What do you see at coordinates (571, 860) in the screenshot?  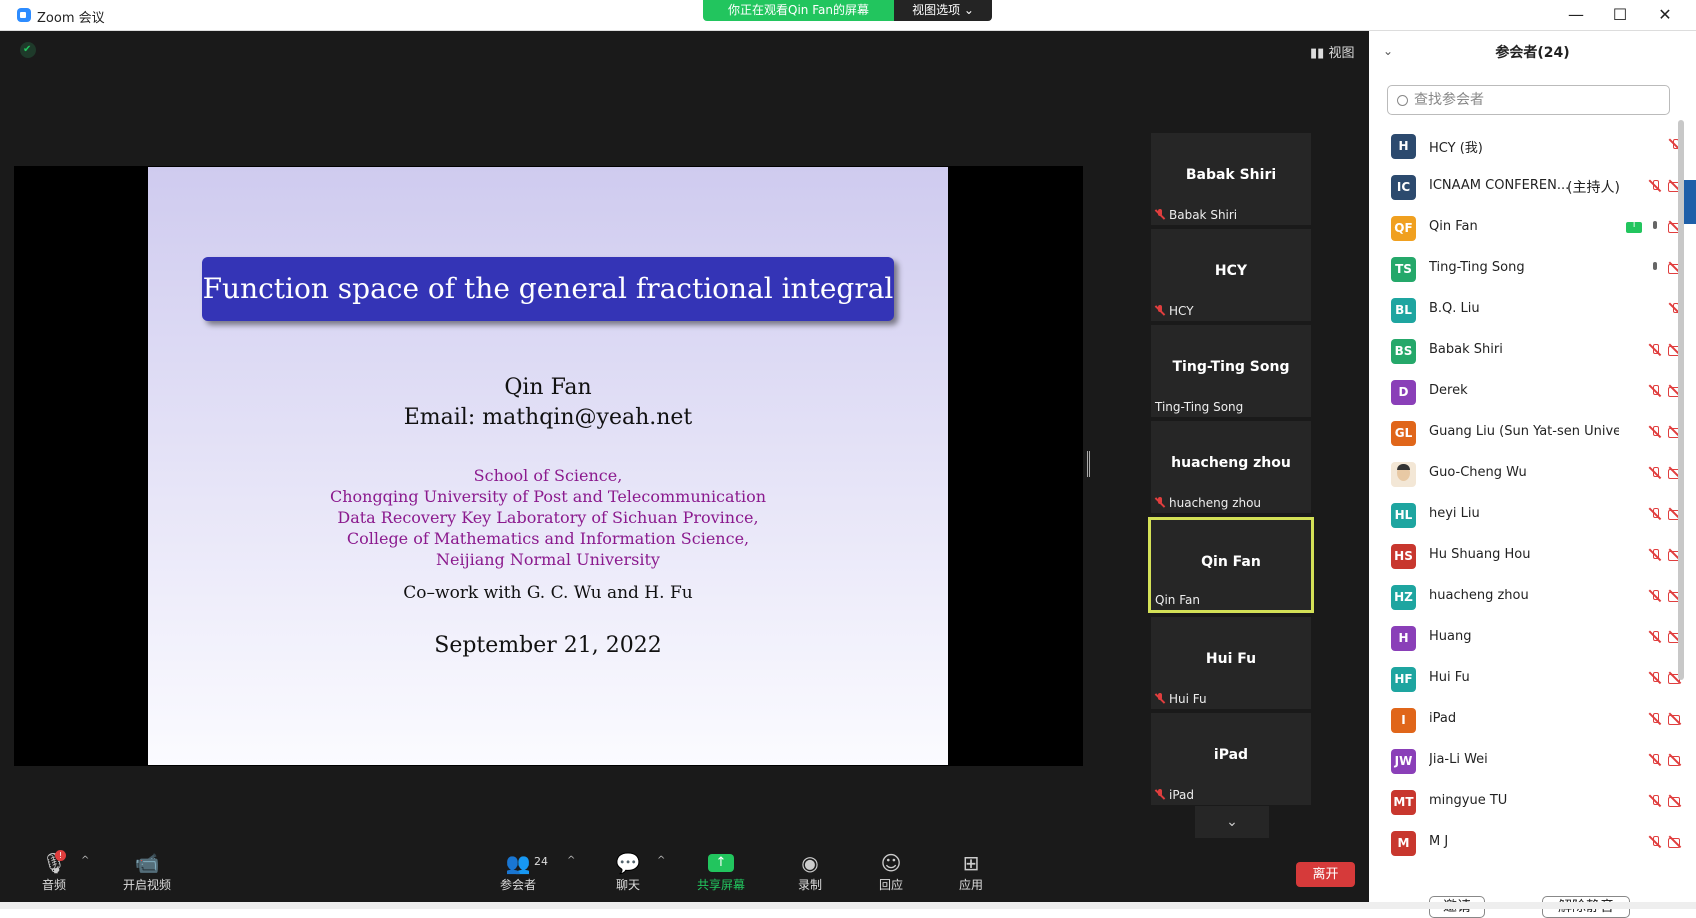 I see `participants-options-caret: ^` at bounding box center [571, 860].